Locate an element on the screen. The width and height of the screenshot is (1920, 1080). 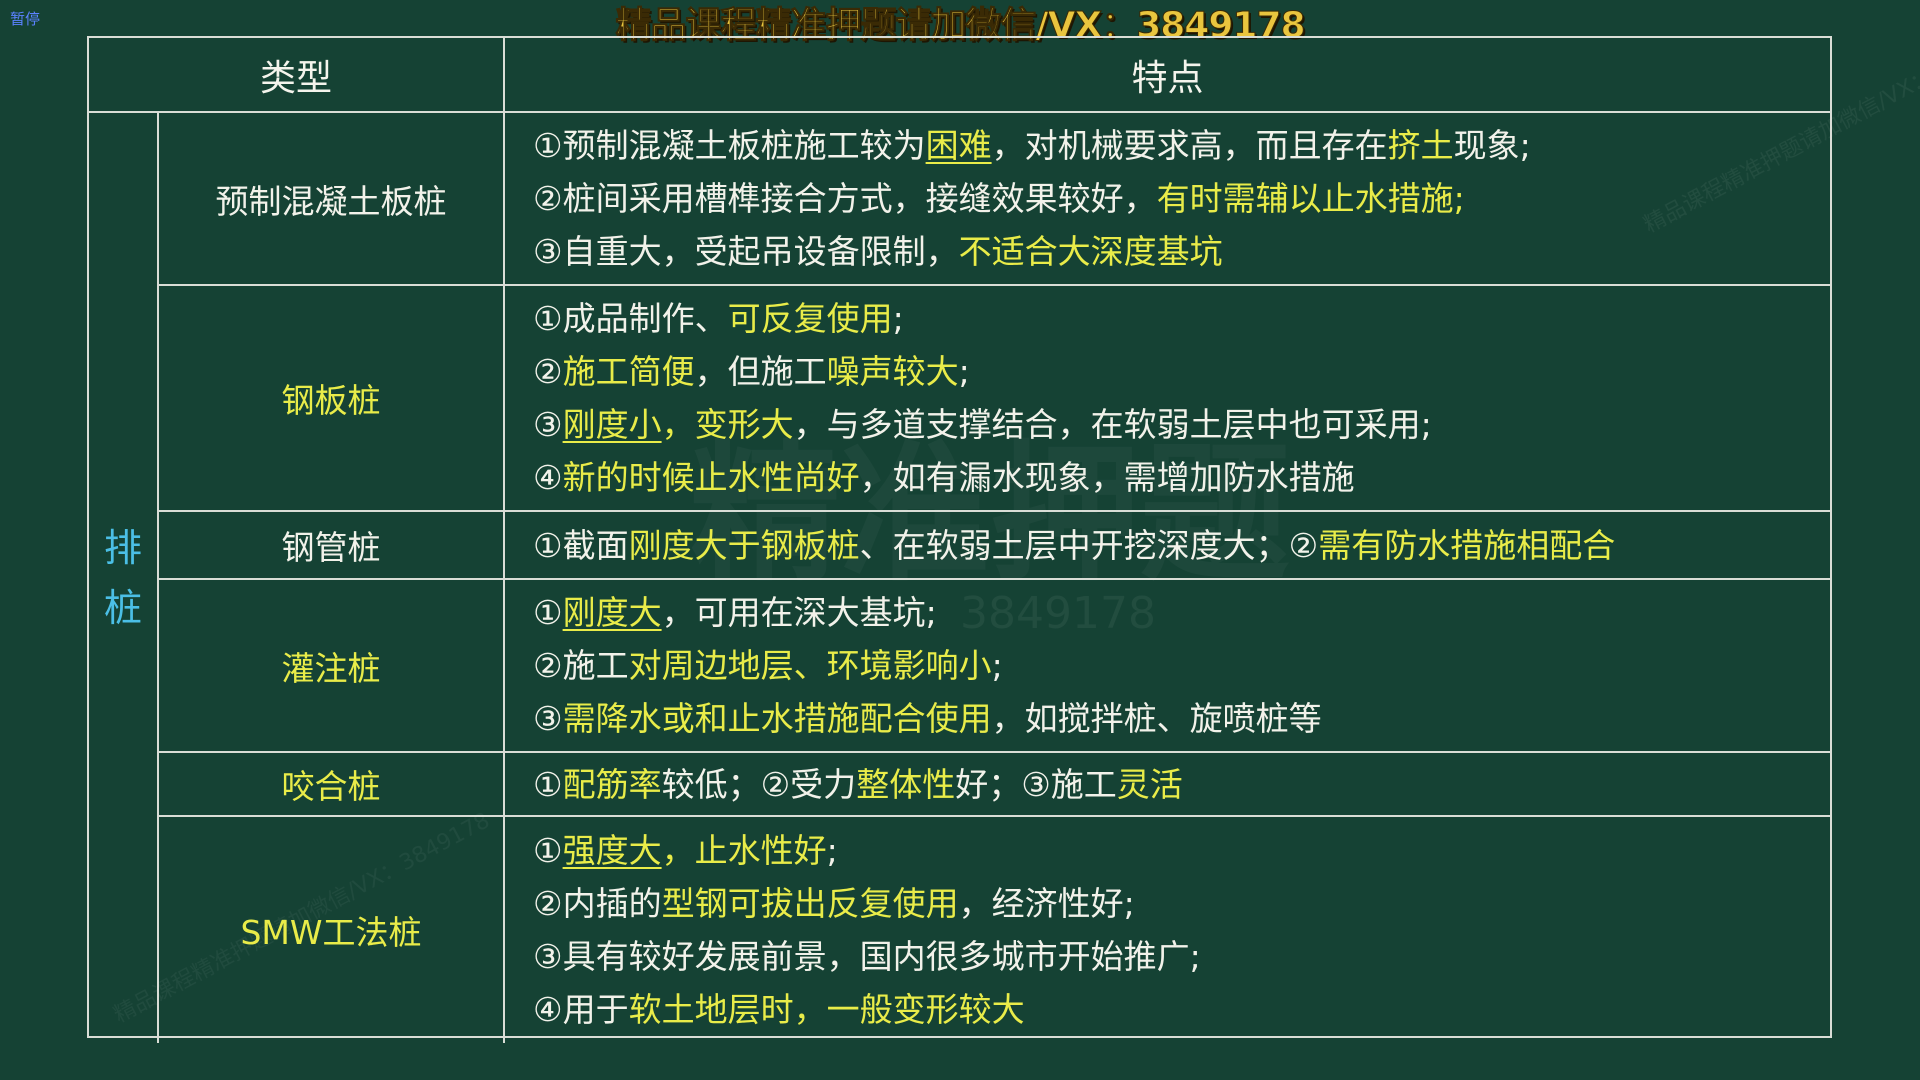
highlighted-text: 刚度小 is located at coordinates (612, 424).